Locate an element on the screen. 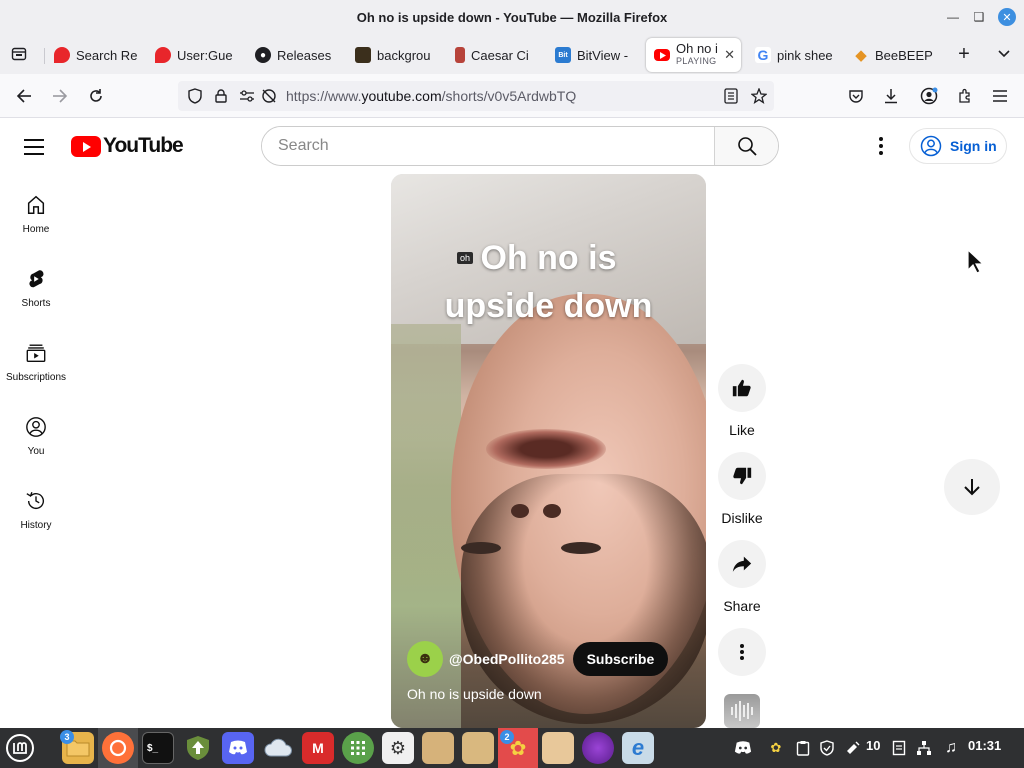 This screenshot has width=1024, height=768. grid-app-icon is located at coordinates (358, 748).